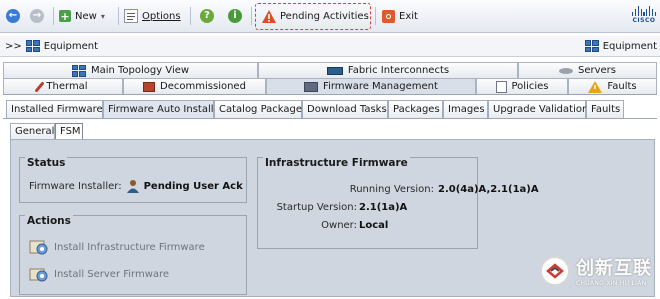 This screenshot has width=660, height=299. I want to click on subtab-label: Images, so click(466, 109).